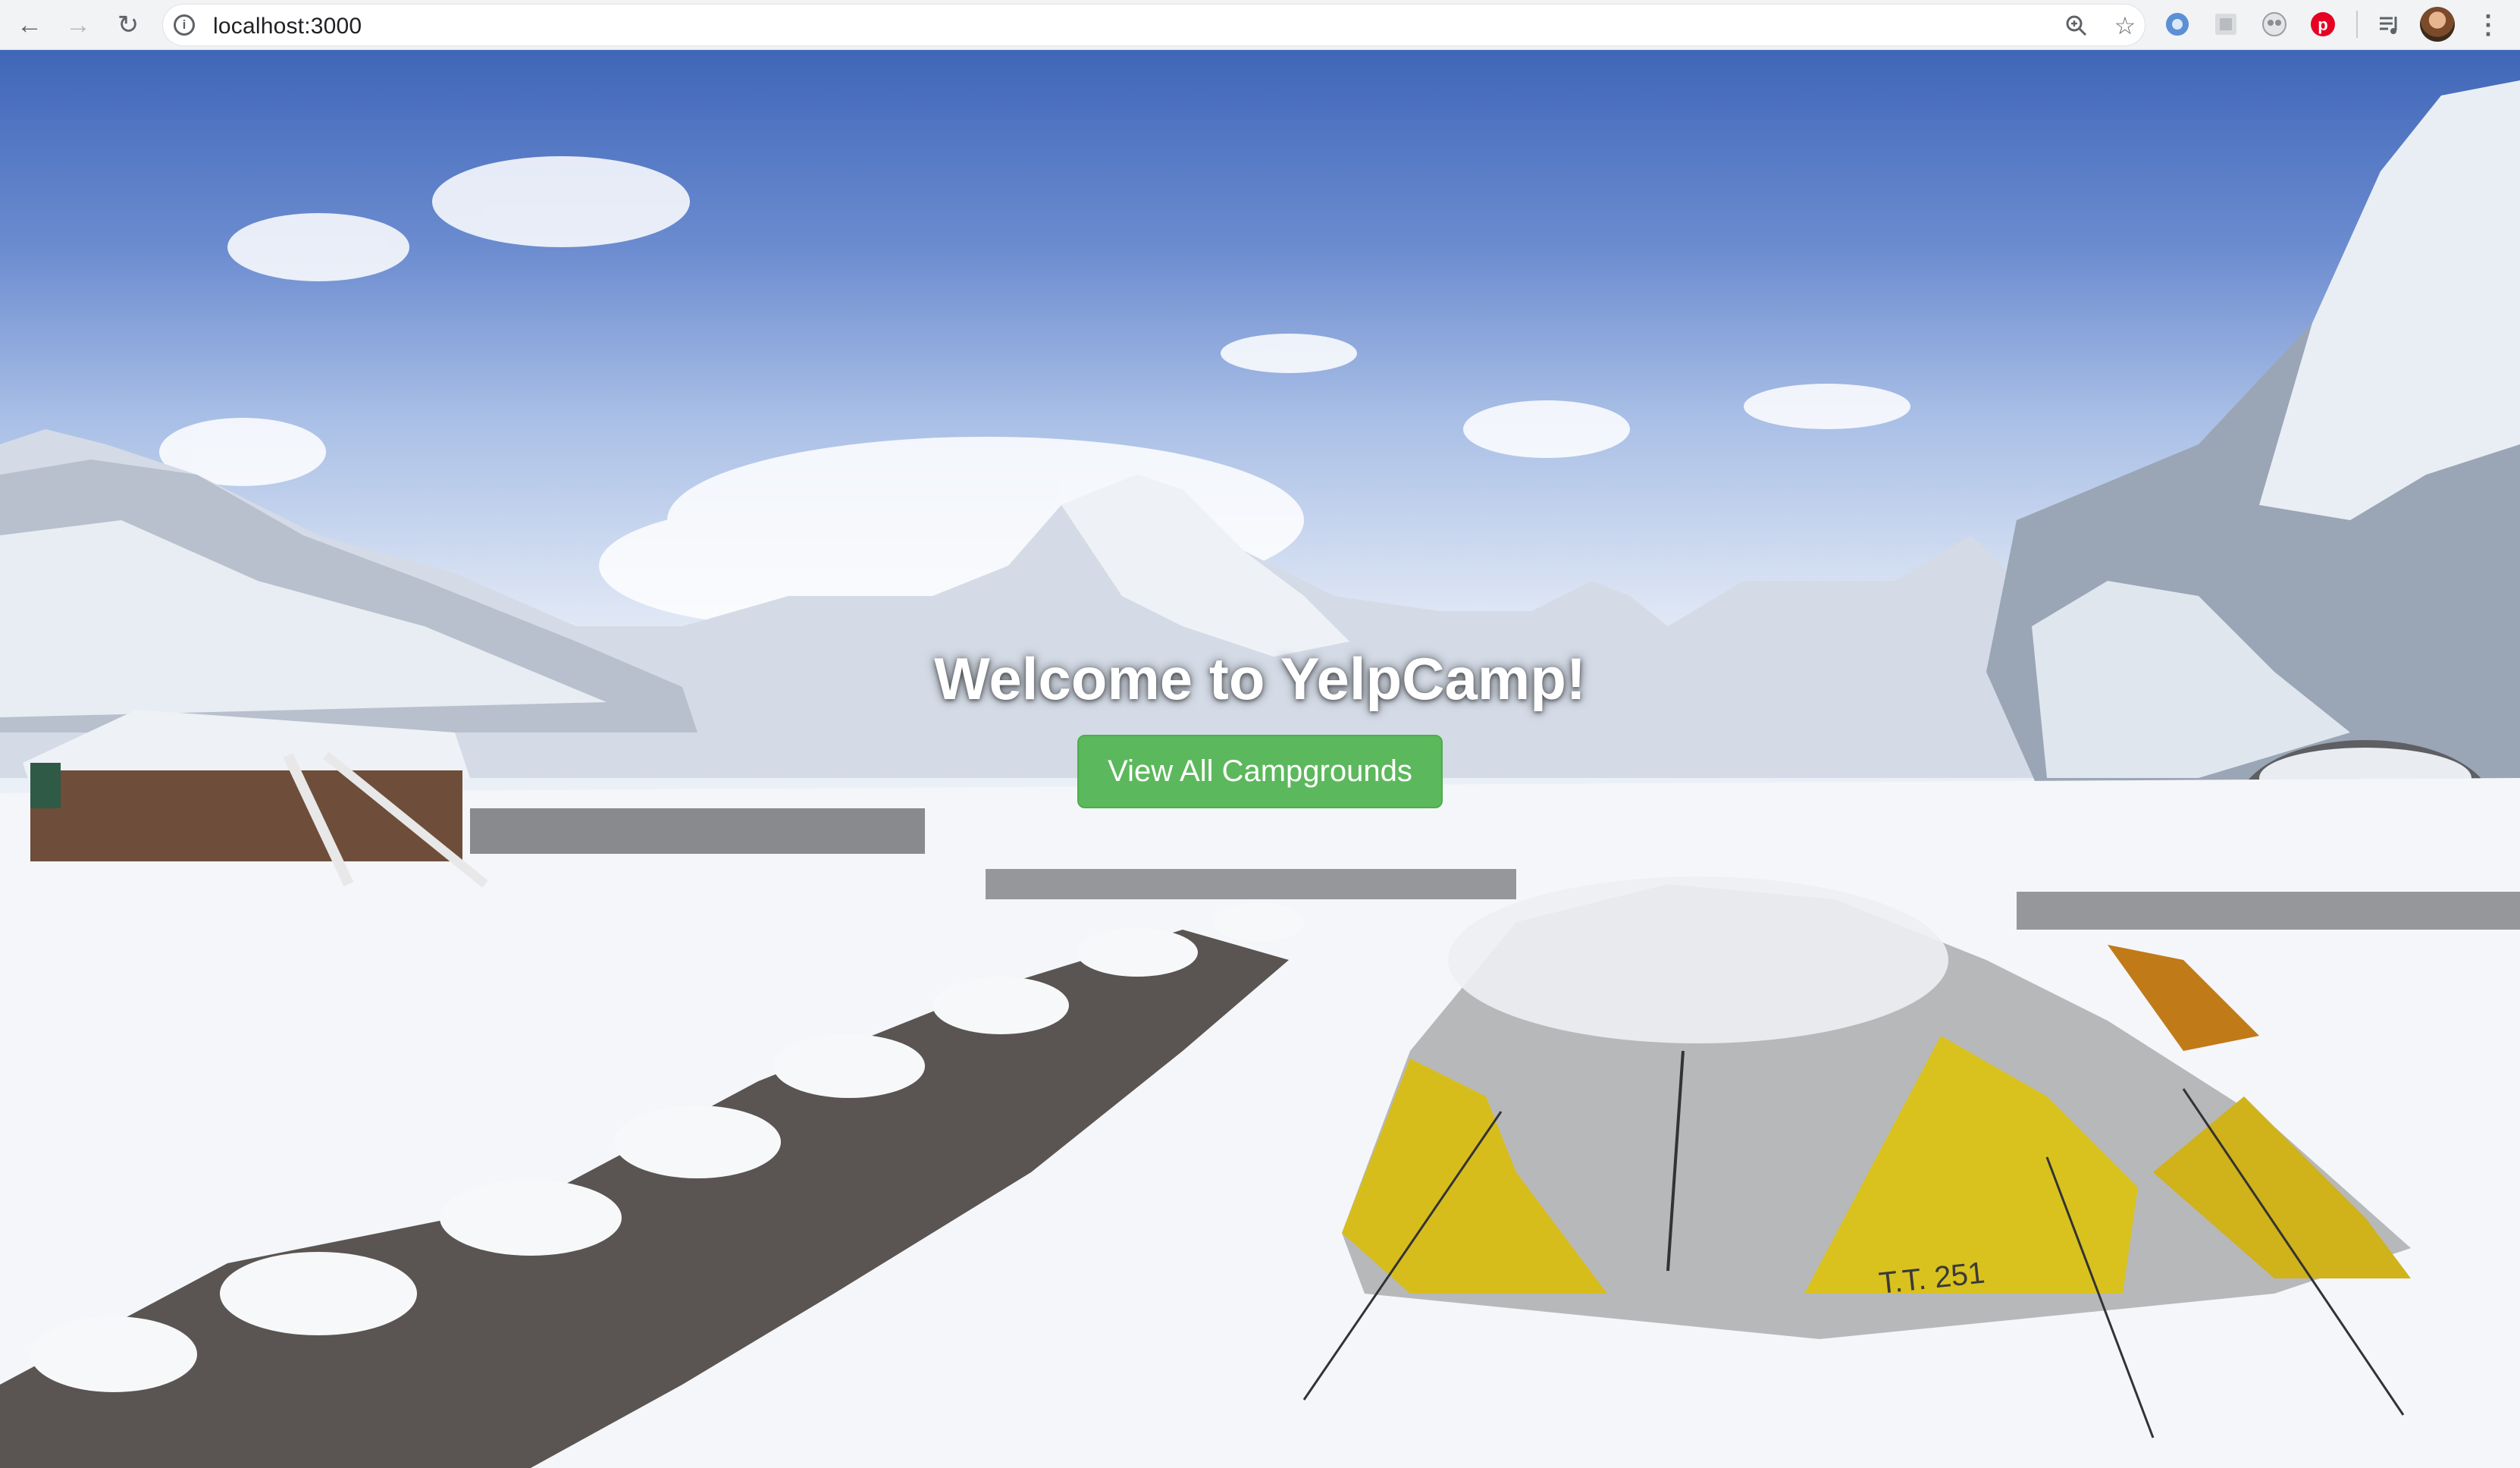 This screenshot has width=2520, height=1468. I want to click on avatar, so click(2437, 24).